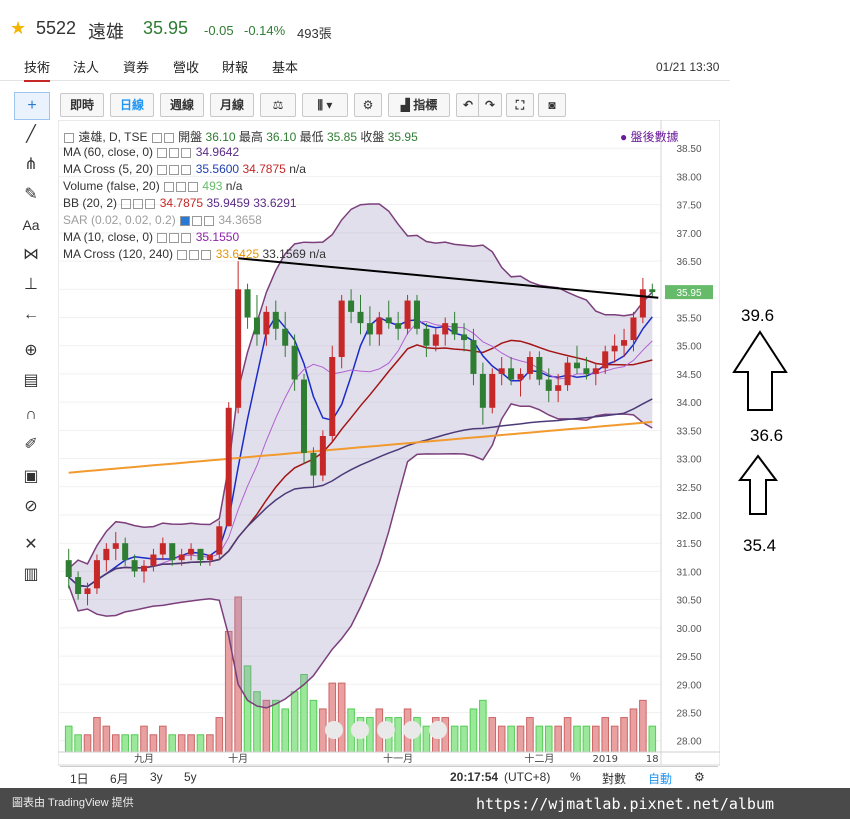  I want to click on settings-gear-icon: ⚙, so click(368, 105).